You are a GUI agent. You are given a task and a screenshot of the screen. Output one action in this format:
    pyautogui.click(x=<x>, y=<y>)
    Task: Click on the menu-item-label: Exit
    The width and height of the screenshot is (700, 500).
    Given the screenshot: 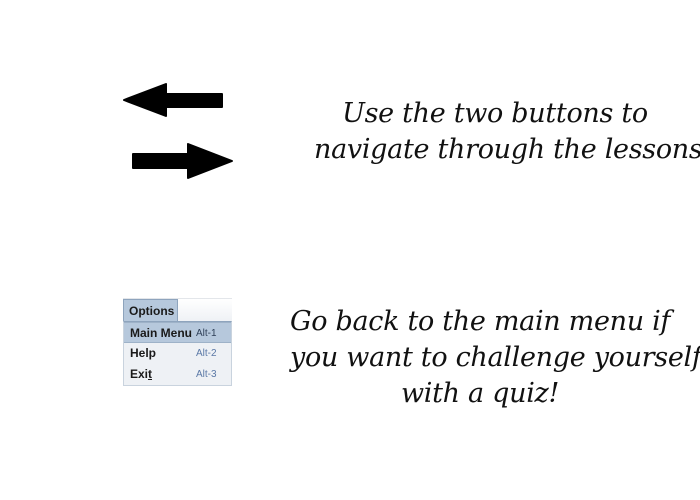 What is the action you would take?
    pyautogui.click(x=141, y=374)
    